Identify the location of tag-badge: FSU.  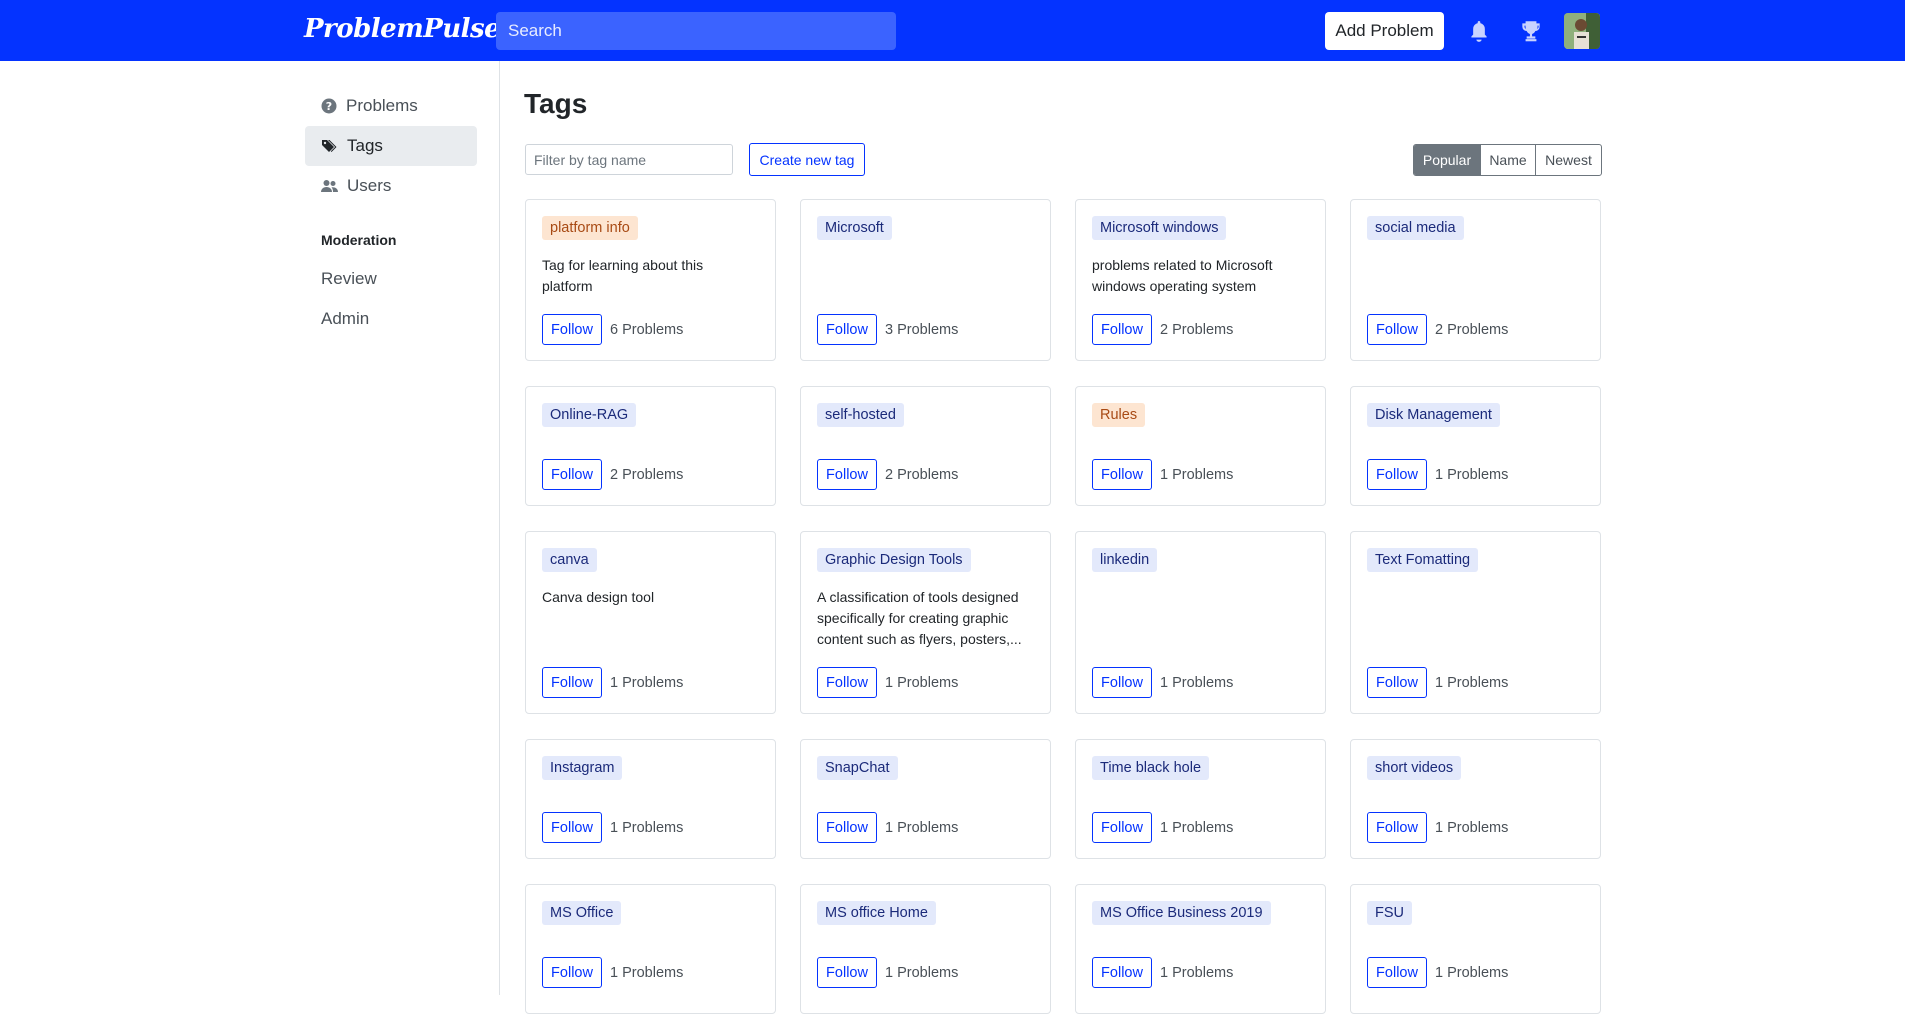
(1389, 913).